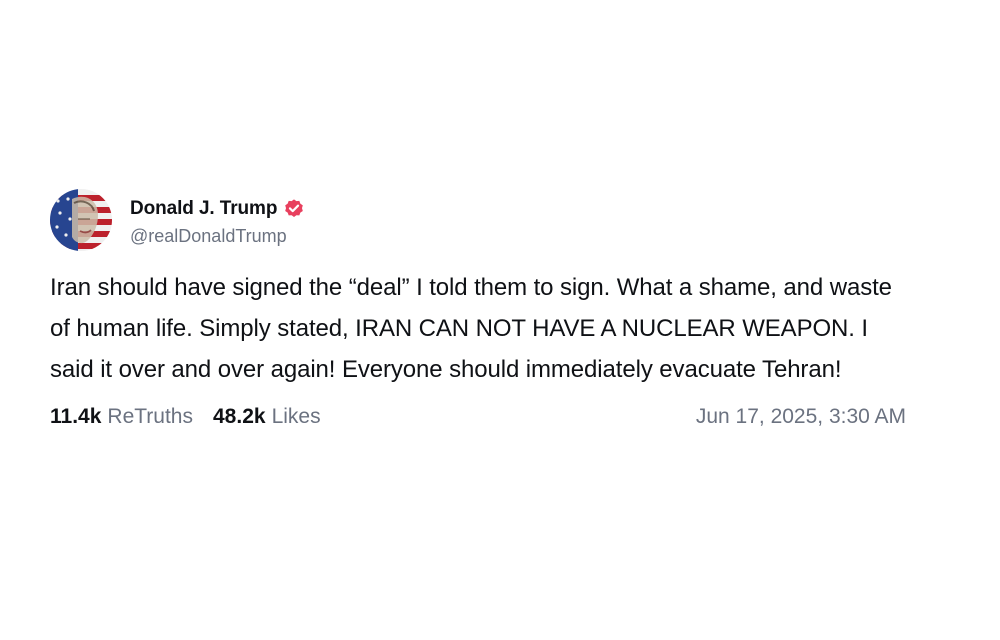 This screenshot has width=1000, height=640. I want to click on post-timestamp: Jun 17, 2025, 3:30 AM, so click(801, 417).